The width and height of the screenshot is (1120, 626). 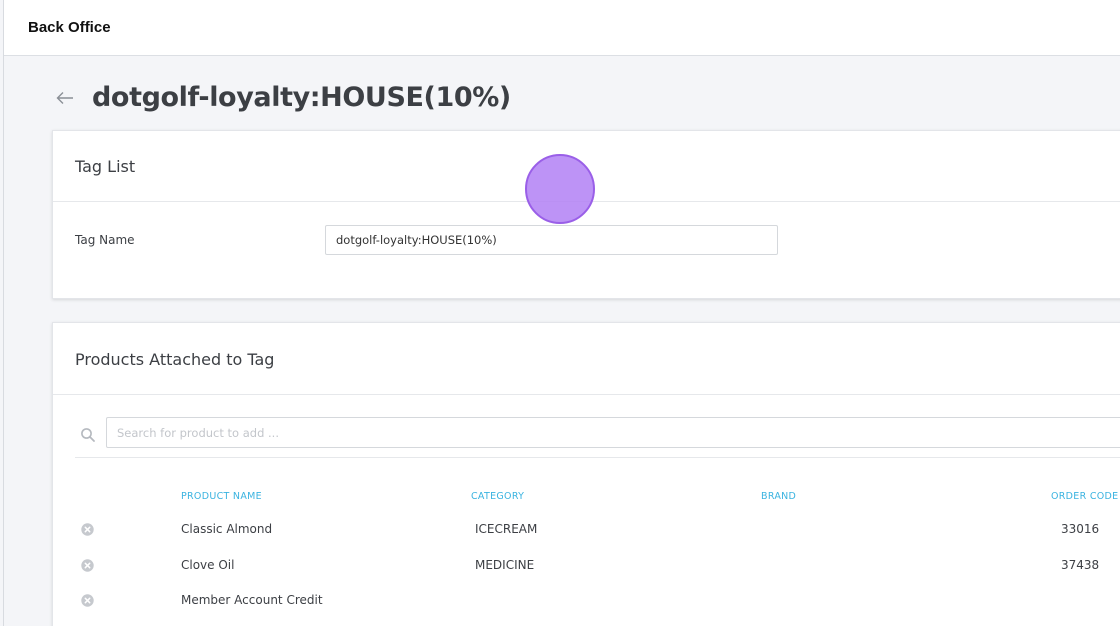 What do you see at coordinates (175, 359) in the screenshot?
I see `products-title: Products Attached to Tag` at bounding box center [175, 359].